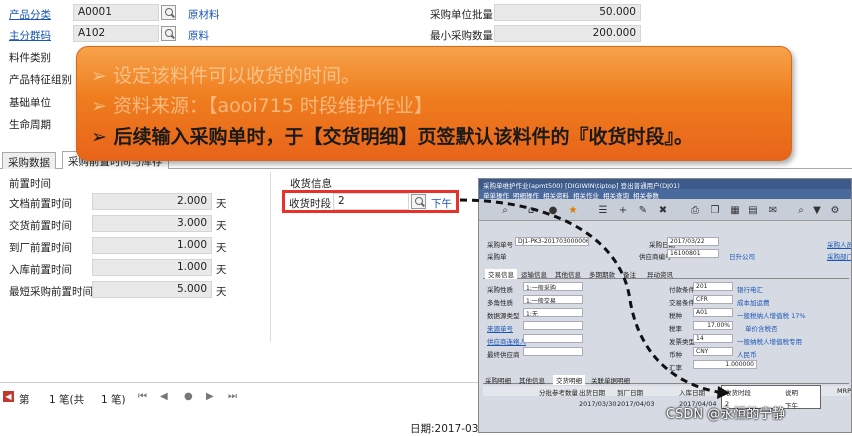 The height and width of the screenshot is (436, 852). What do you see at coordinates (392, 137) in the screenshot?
I see `tip-line-3: ➢ 后续输入采购单时，于【交货明细】页签默认该料件的『收货时段』。` at bounding box center [392, 137].